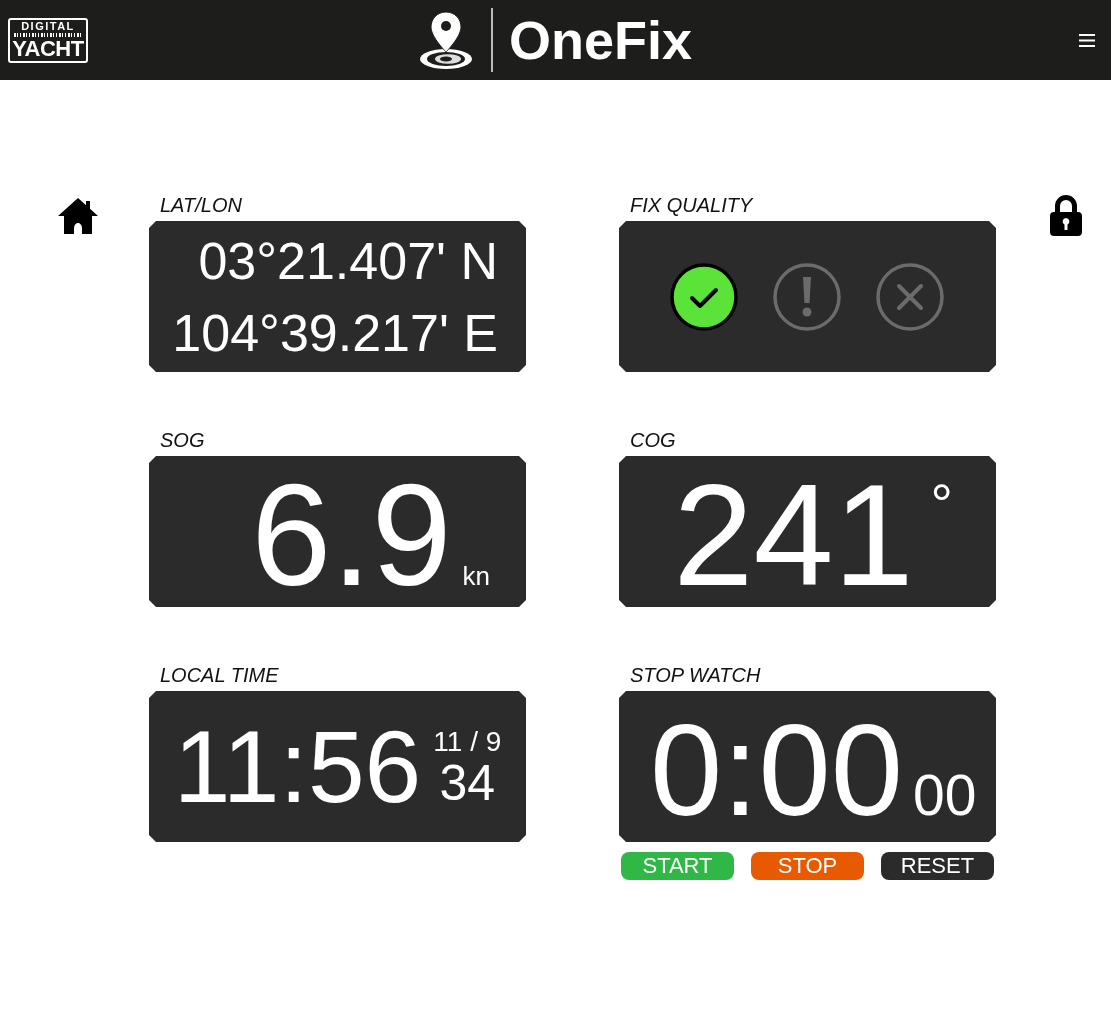  Describe the element at coordinates (941, 504) in the screenshot. I see `degree-symbol: °` at that location.